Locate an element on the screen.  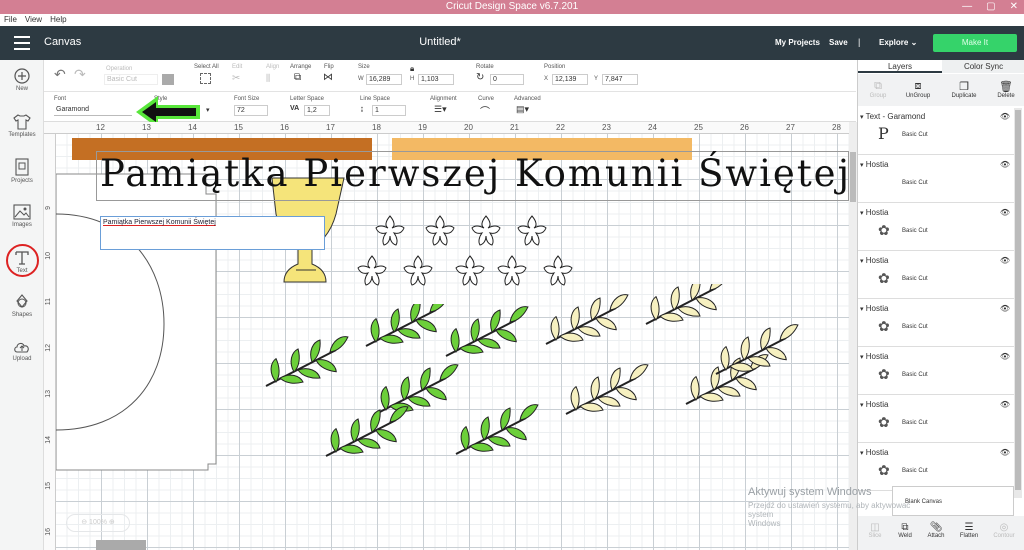
sidebar-item-images: Images is located at coordinates (22, 216).